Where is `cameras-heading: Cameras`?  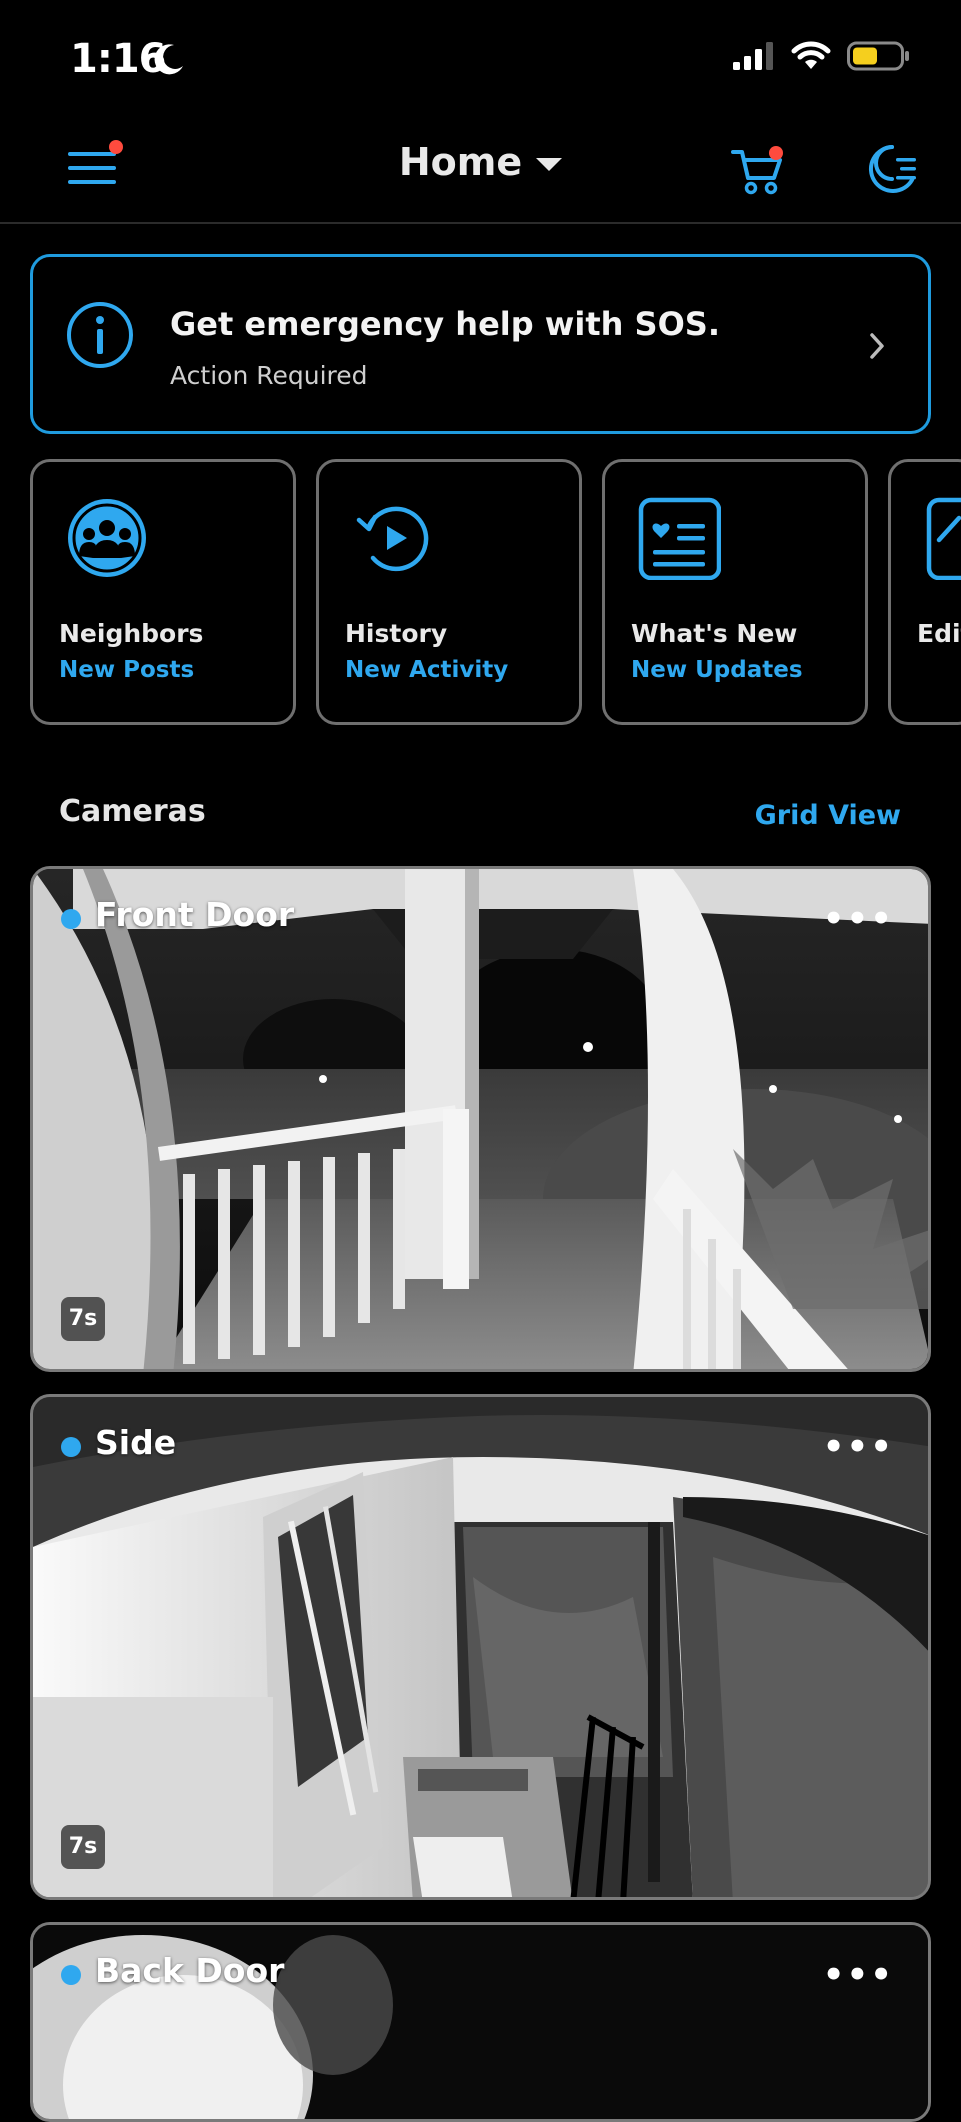
cameras-heading: Cameras is located at coordinates (132, 811).